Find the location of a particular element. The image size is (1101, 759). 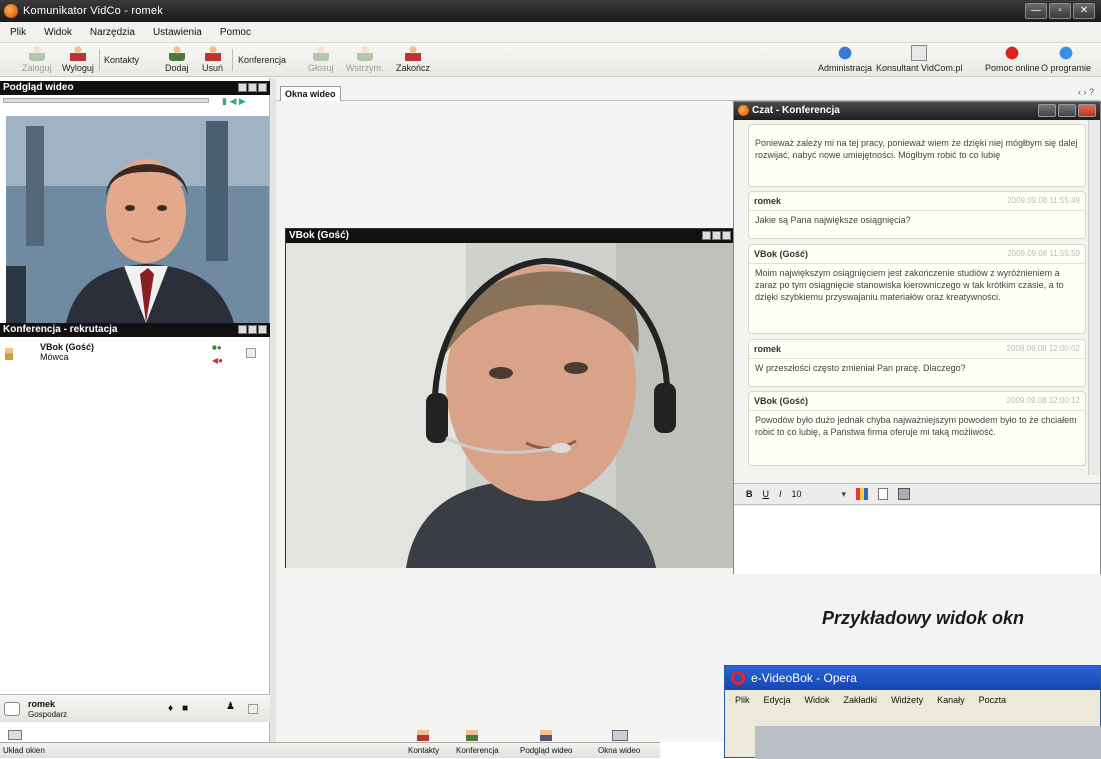

chat-message-author: VBok (Gość) is located at coordinates (781, 254).